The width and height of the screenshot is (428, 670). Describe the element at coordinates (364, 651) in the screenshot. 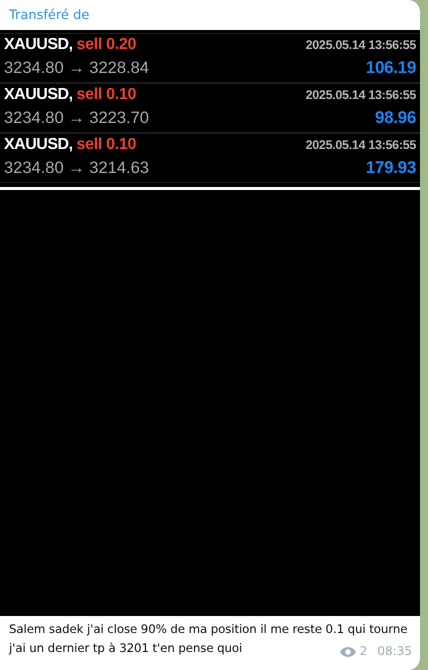

I see `view-count: 2` at that location.